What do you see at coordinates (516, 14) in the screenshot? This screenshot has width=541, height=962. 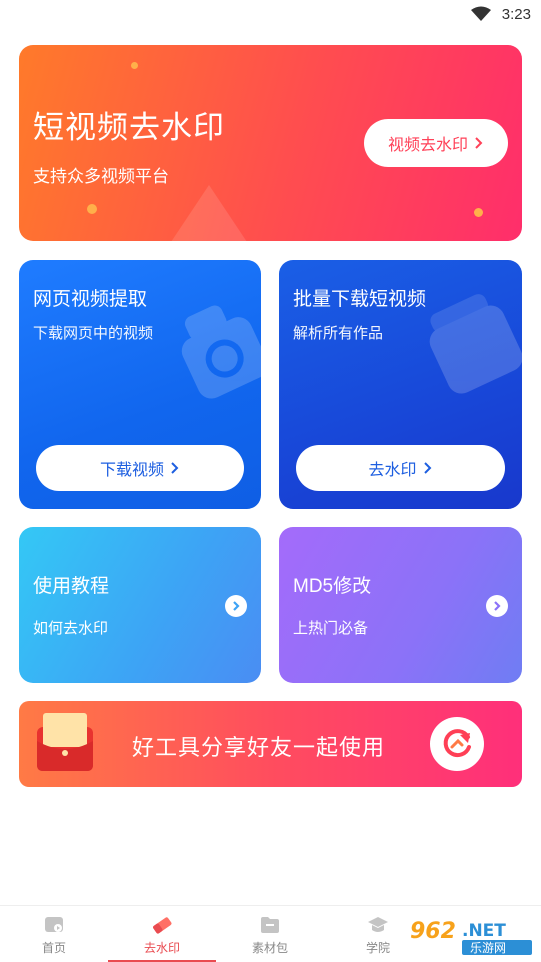 I see `status-time: 3:23` at bounding box center [516, 14].